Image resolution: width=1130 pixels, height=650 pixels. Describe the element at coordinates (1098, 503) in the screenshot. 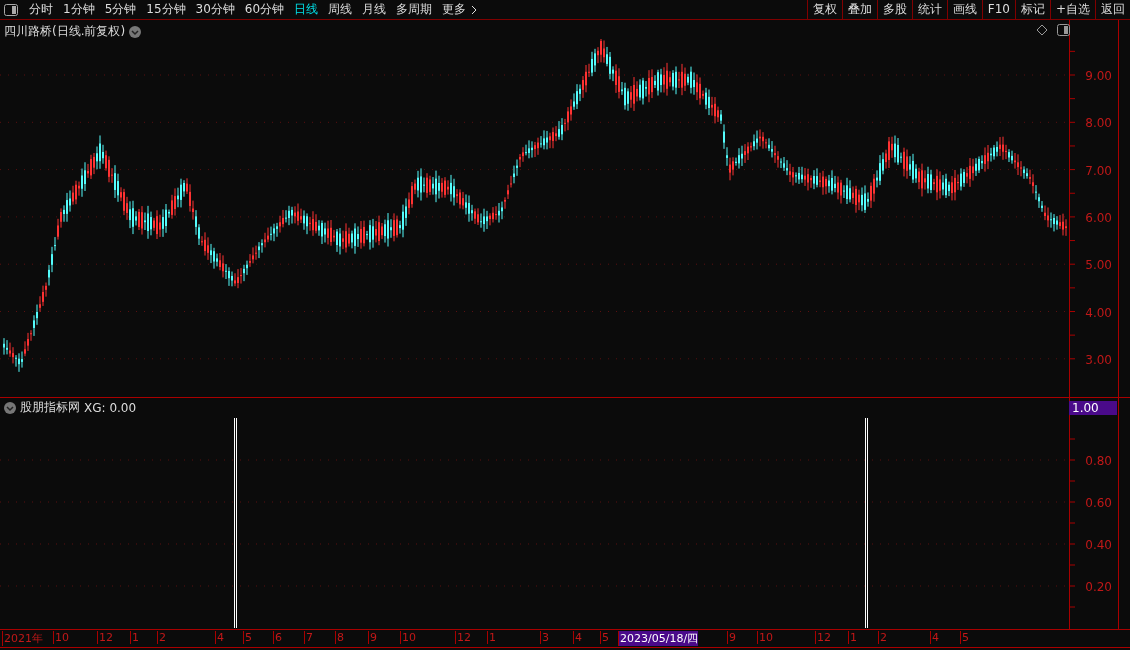

I see `value-label: 0.60` at that location.